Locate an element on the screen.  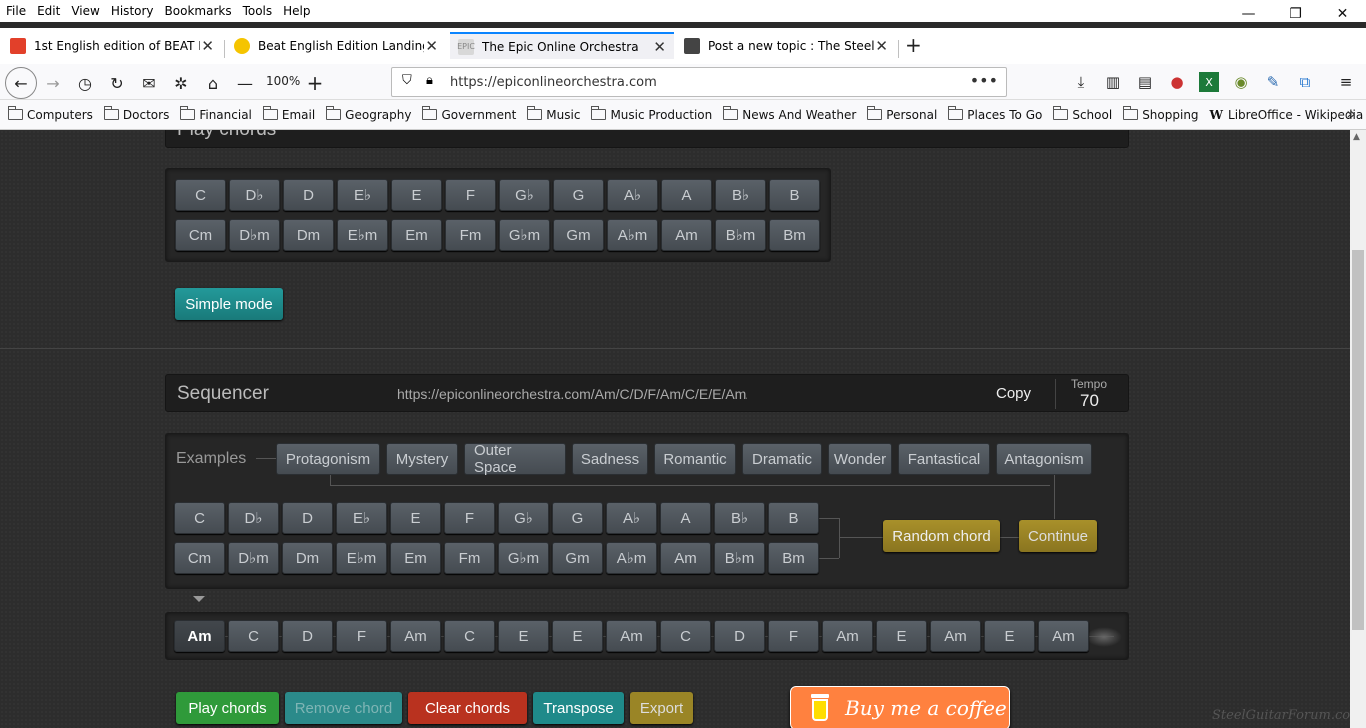
sequencer-chord-button: Fm is located at coordinates (469, 558).